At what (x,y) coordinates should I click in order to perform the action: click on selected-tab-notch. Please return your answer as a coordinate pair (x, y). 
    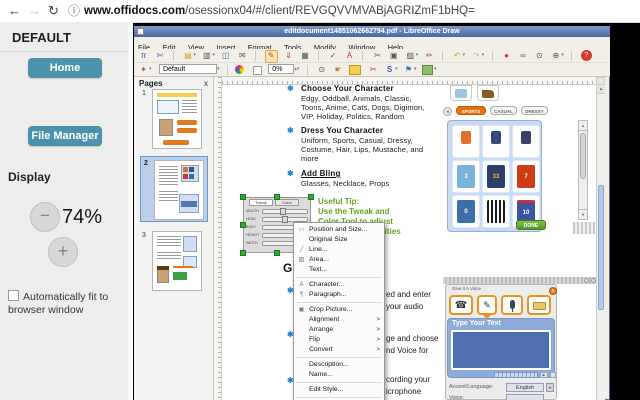
    Looking at the image, I should click on (487, 317).